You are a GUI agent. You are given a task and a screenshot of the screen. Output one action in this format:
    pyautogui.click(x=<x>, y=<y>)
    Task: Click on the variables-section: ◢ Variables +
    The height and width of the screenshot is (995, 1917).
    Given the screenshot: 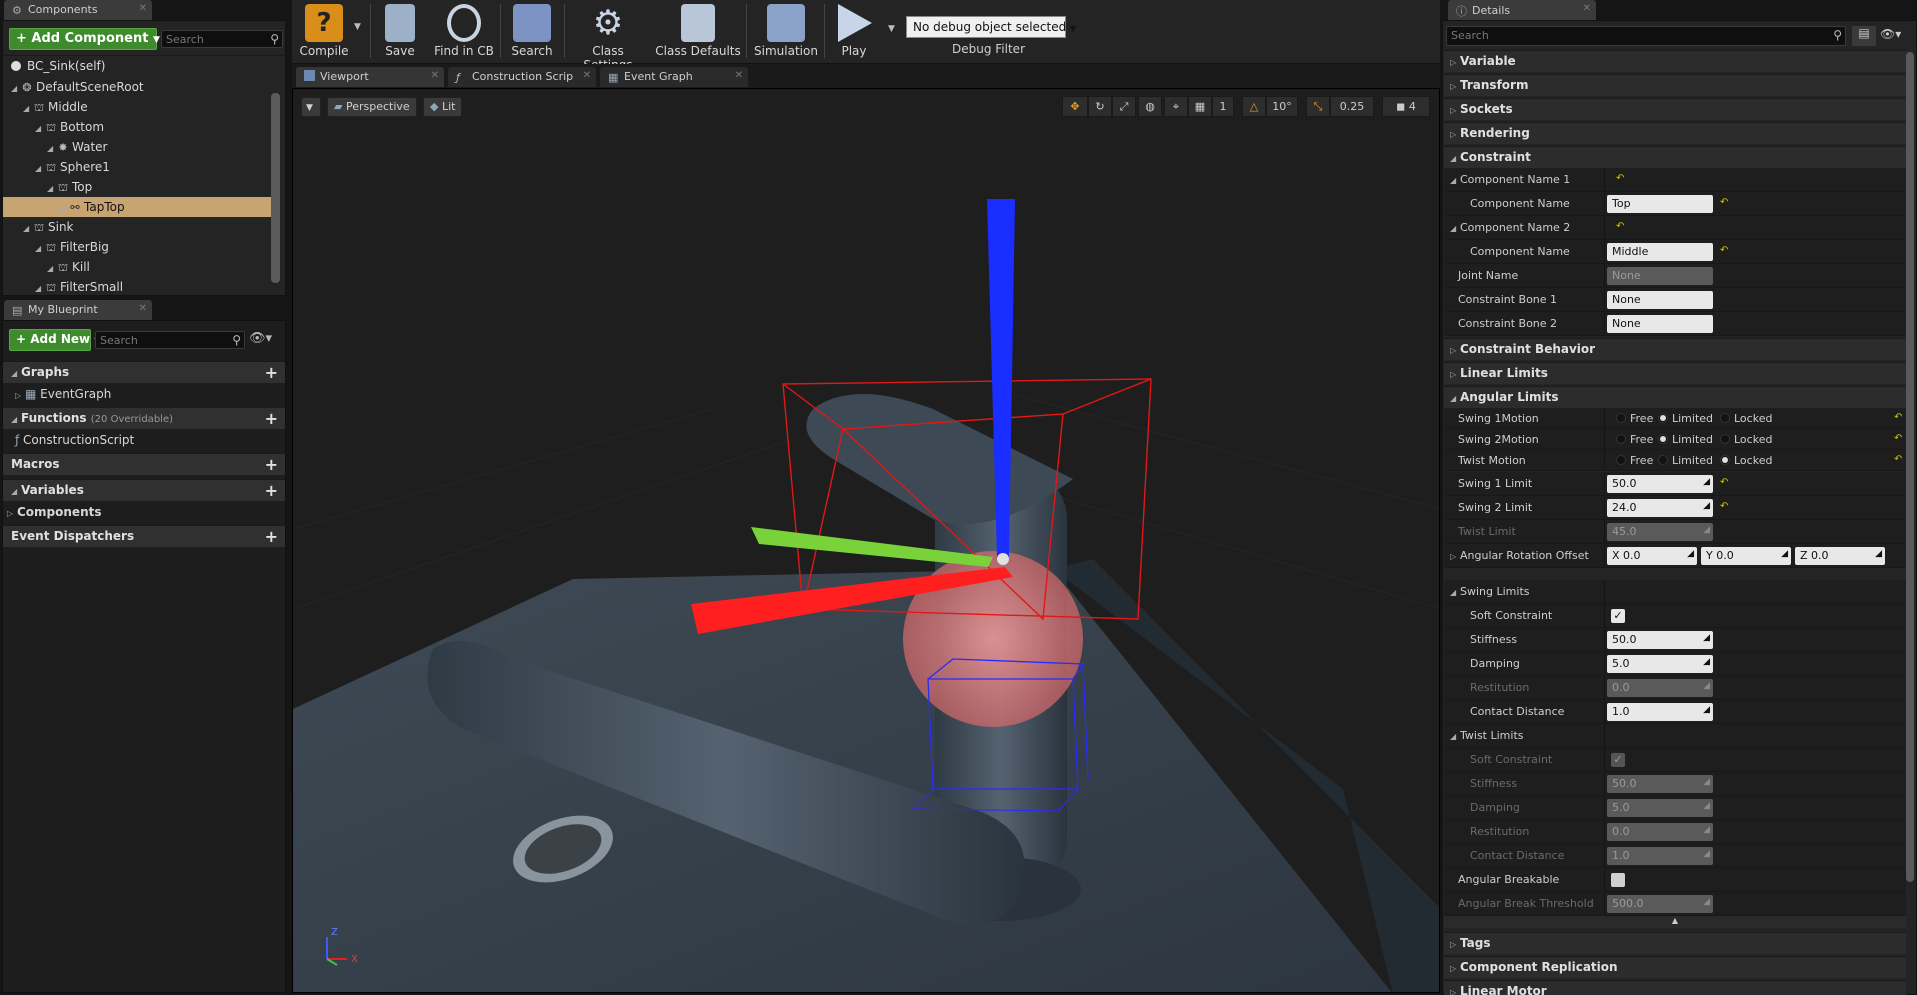 What is the action you would take?
    pyautogui.click(x=144, y=490)
    